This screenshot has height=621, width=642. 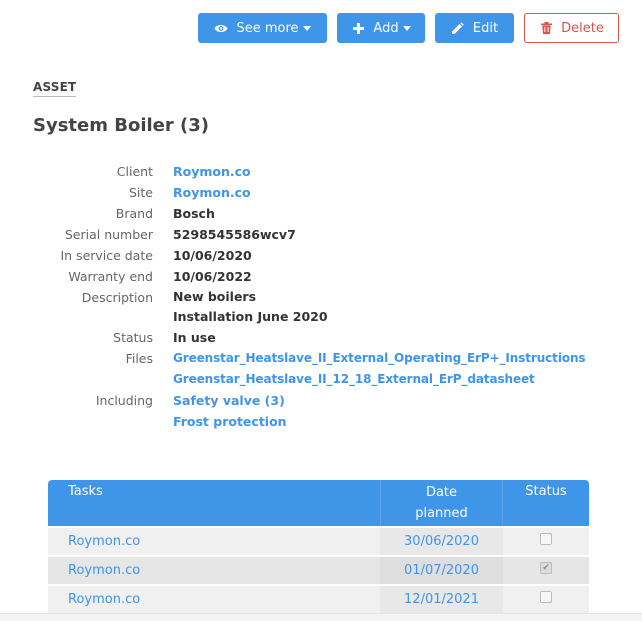 I want to click on client-label: Client, so click(x=134, y=171).